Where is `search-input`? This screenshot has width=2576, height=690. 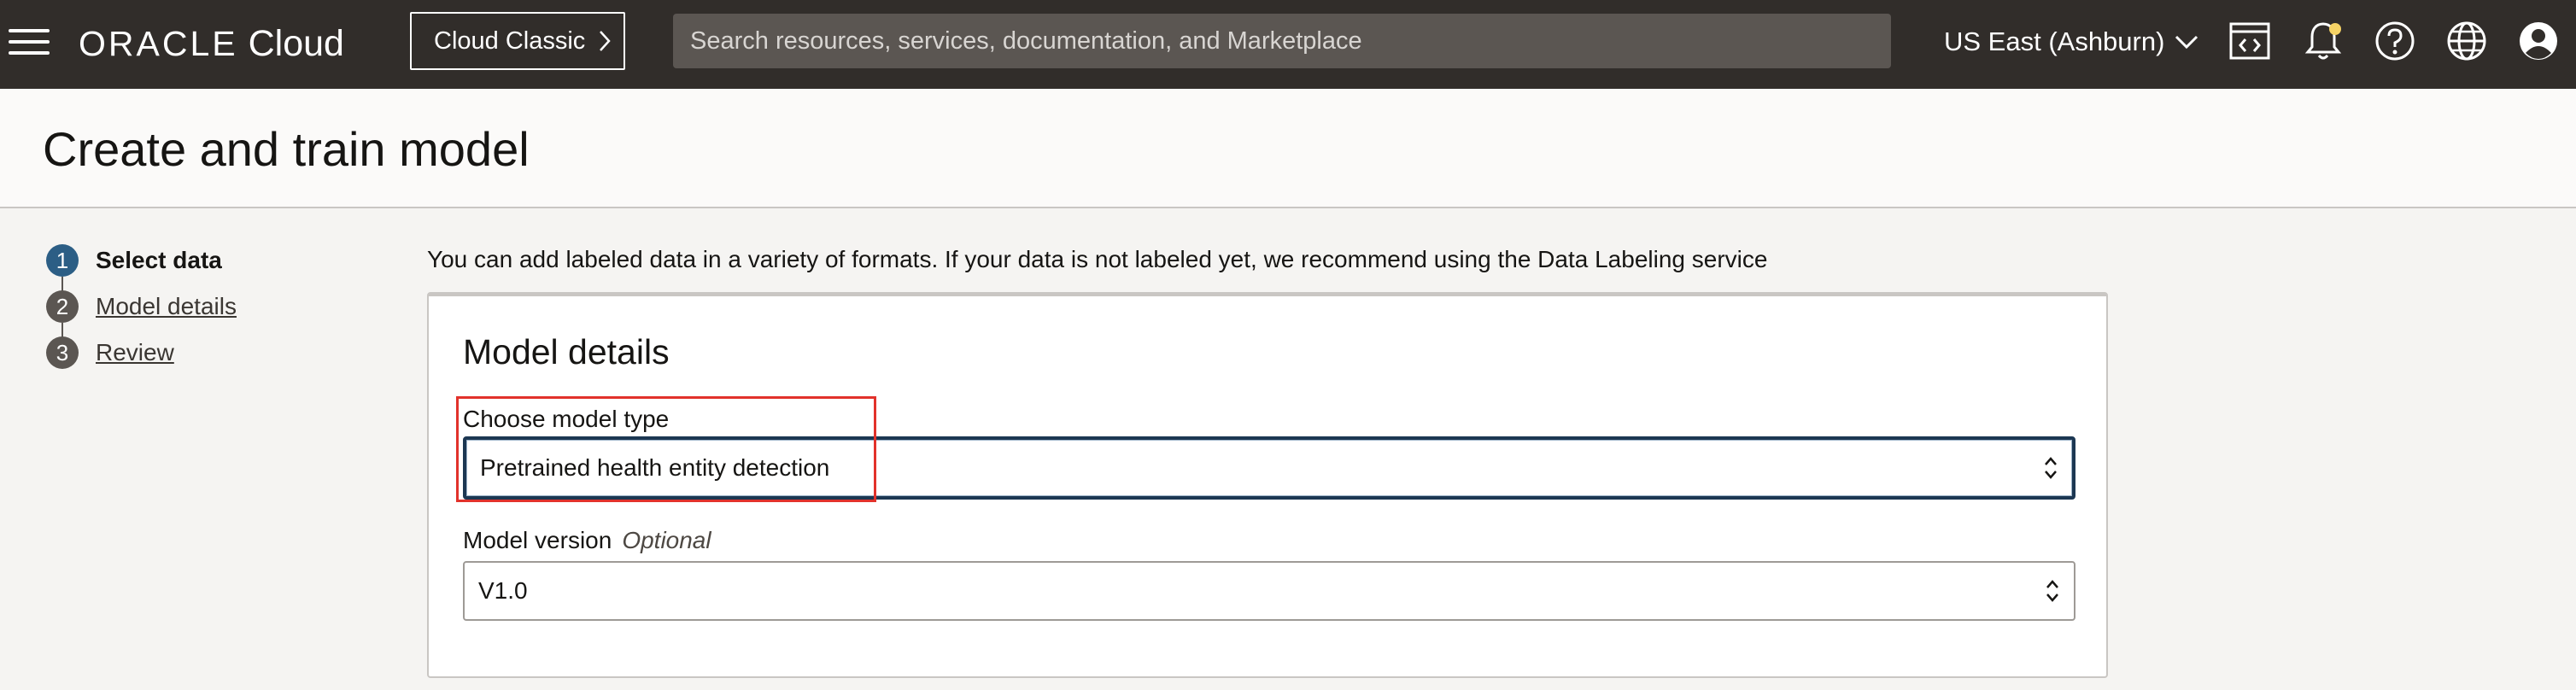
search-input is located at coordinates (1289, 41).